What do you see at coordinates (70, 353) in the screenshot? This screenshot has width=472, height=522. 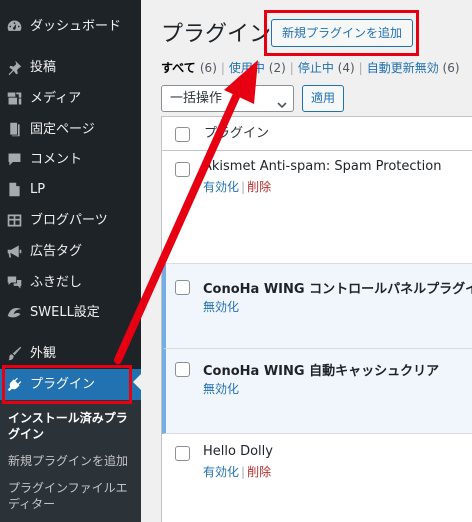 I see `sidebar-item-appearance: 外観` at bounding box center [70, 353].